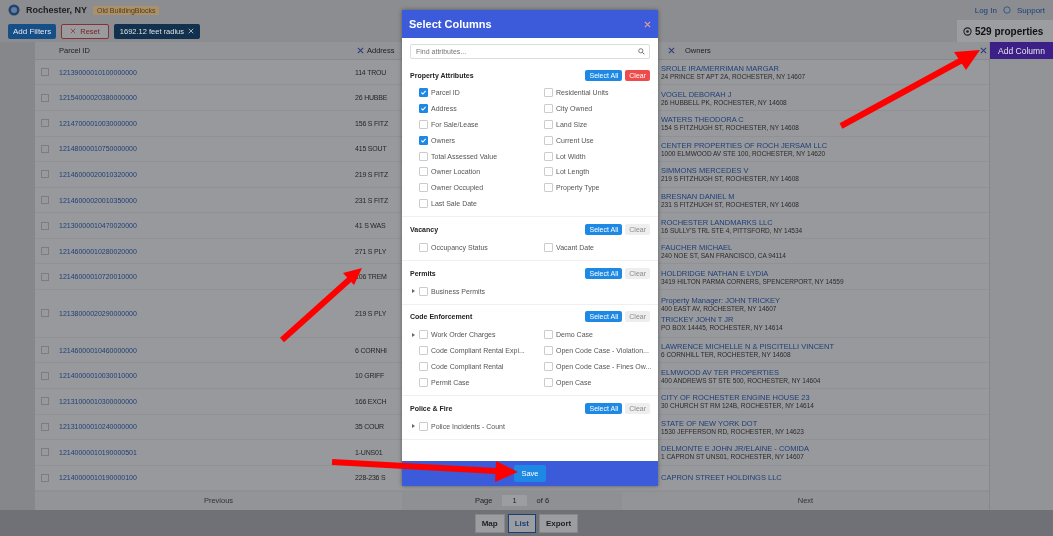 The height and width of the screenshot is (536, 1053). What do you see at coordinates (450, 24) in the screenshot?
I see `dialog-title: Select Columns` at bounding box center [450, 24].